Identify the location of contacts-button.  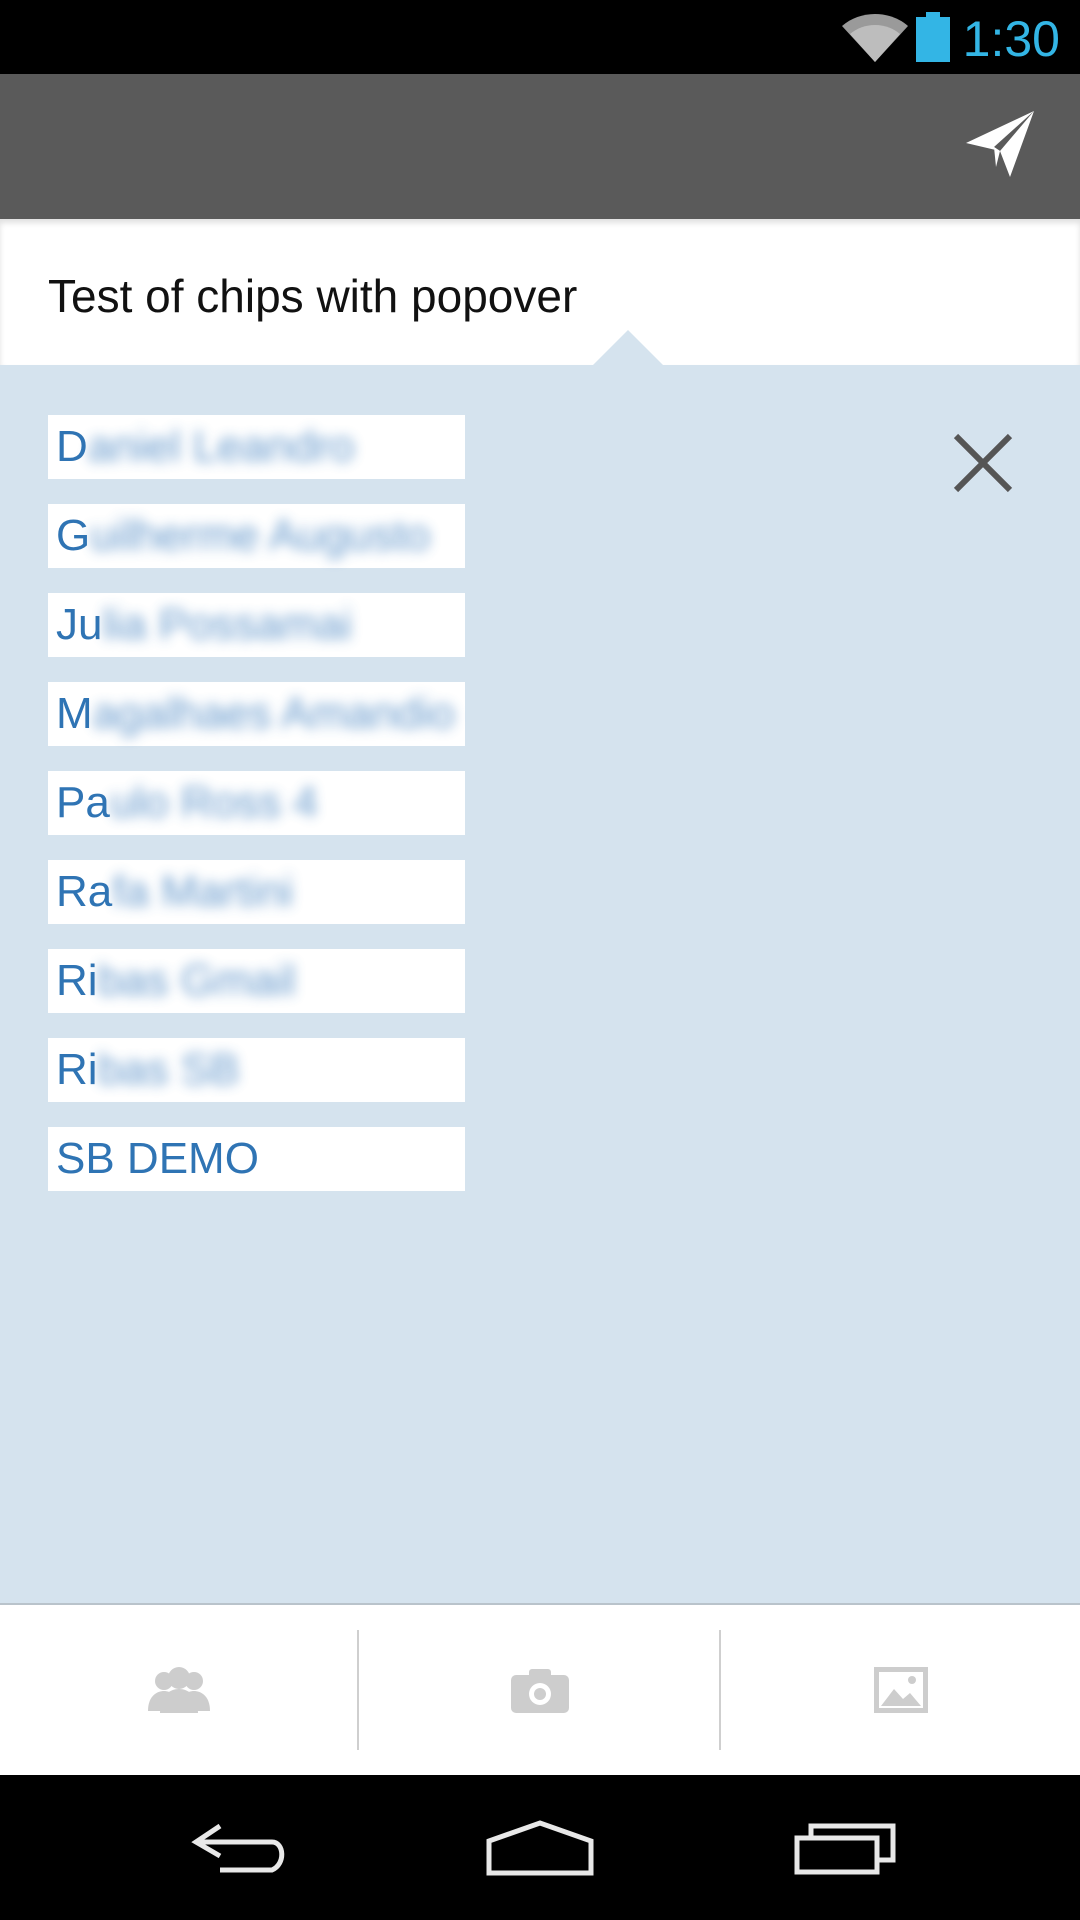
(179, 1690).